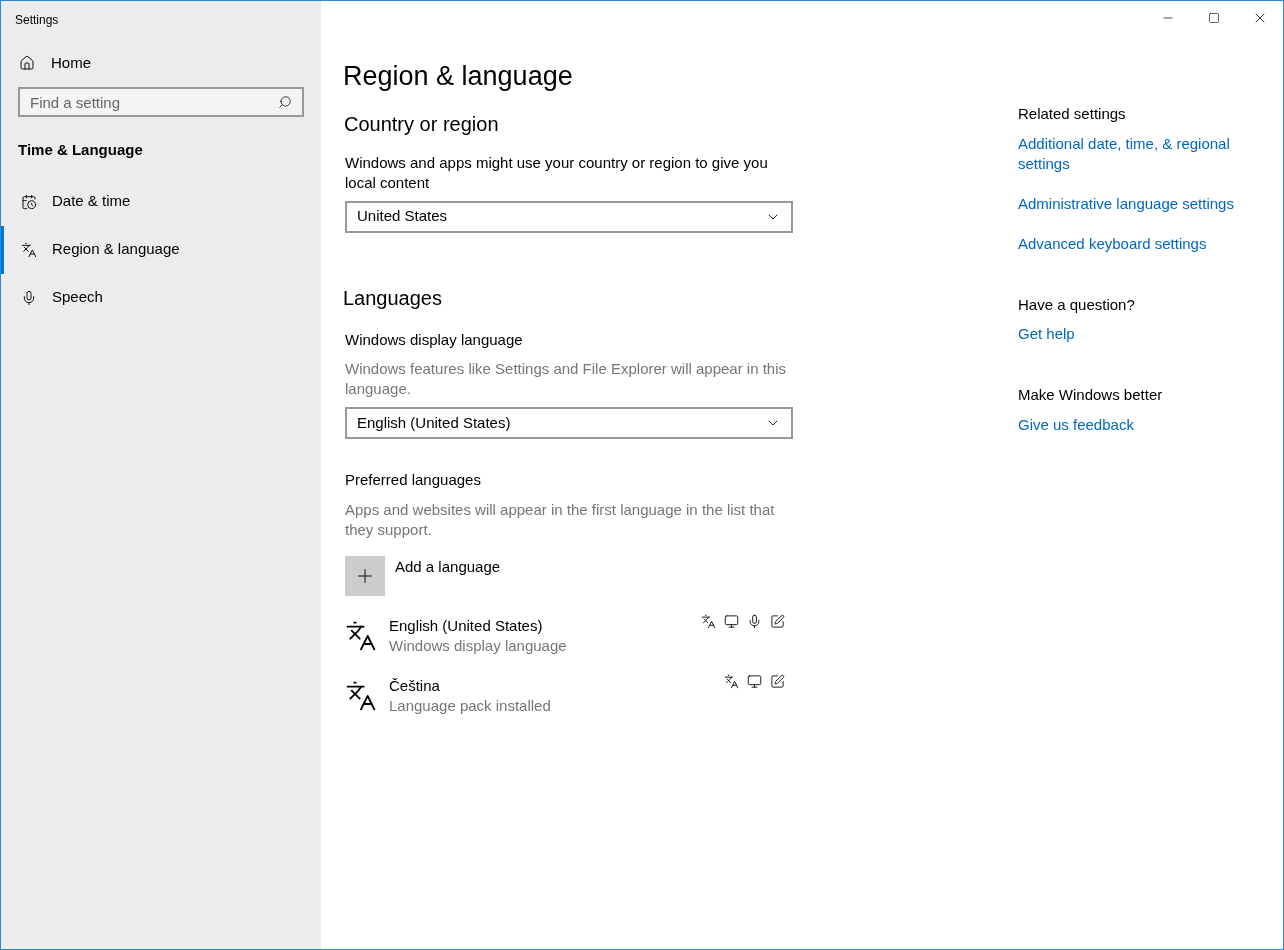 Image resolution: width=1284 pixels, height=950 pixels. I want to click on calendar-clock-icon, so click(29, 201).